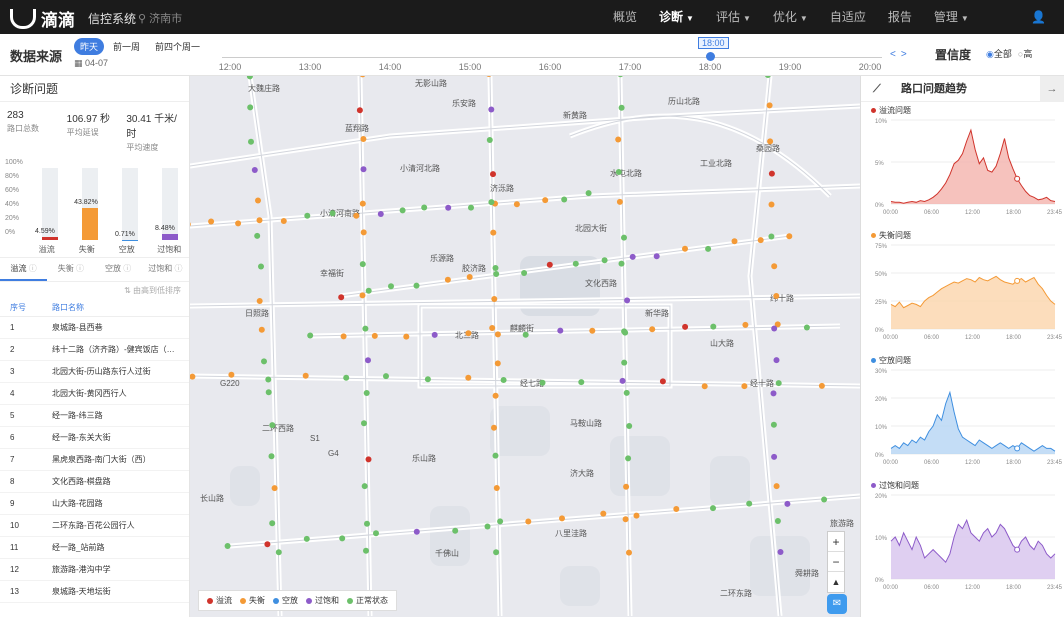  I want to click on chat-icon: ✉, so click(837, 604).